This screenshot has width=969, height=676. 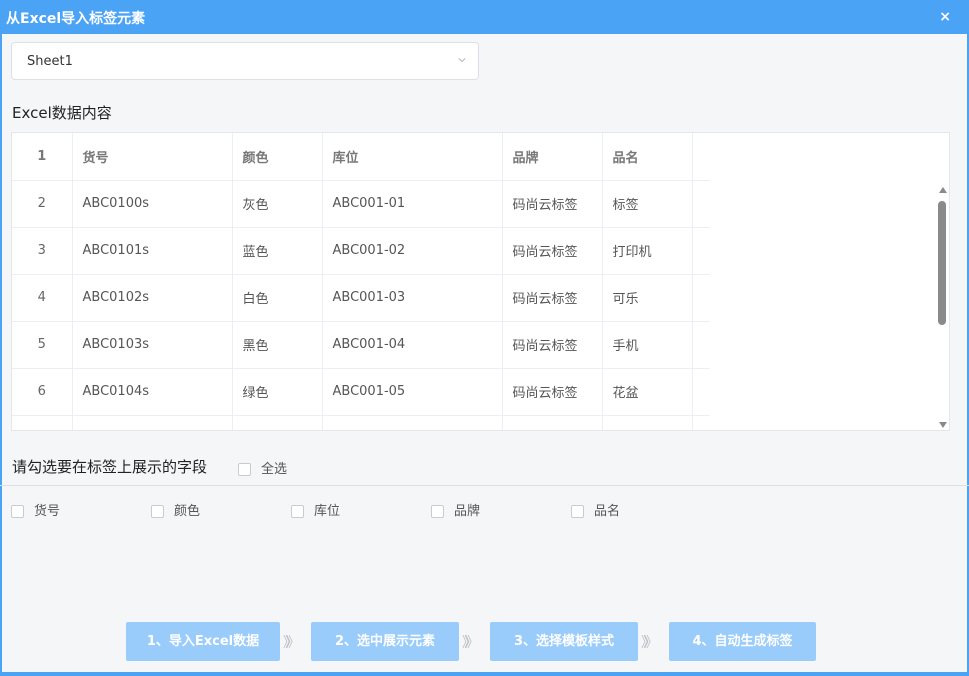 I want to click on dialog-title: 从Excel导入标签元素, so click(x=76, y=19).